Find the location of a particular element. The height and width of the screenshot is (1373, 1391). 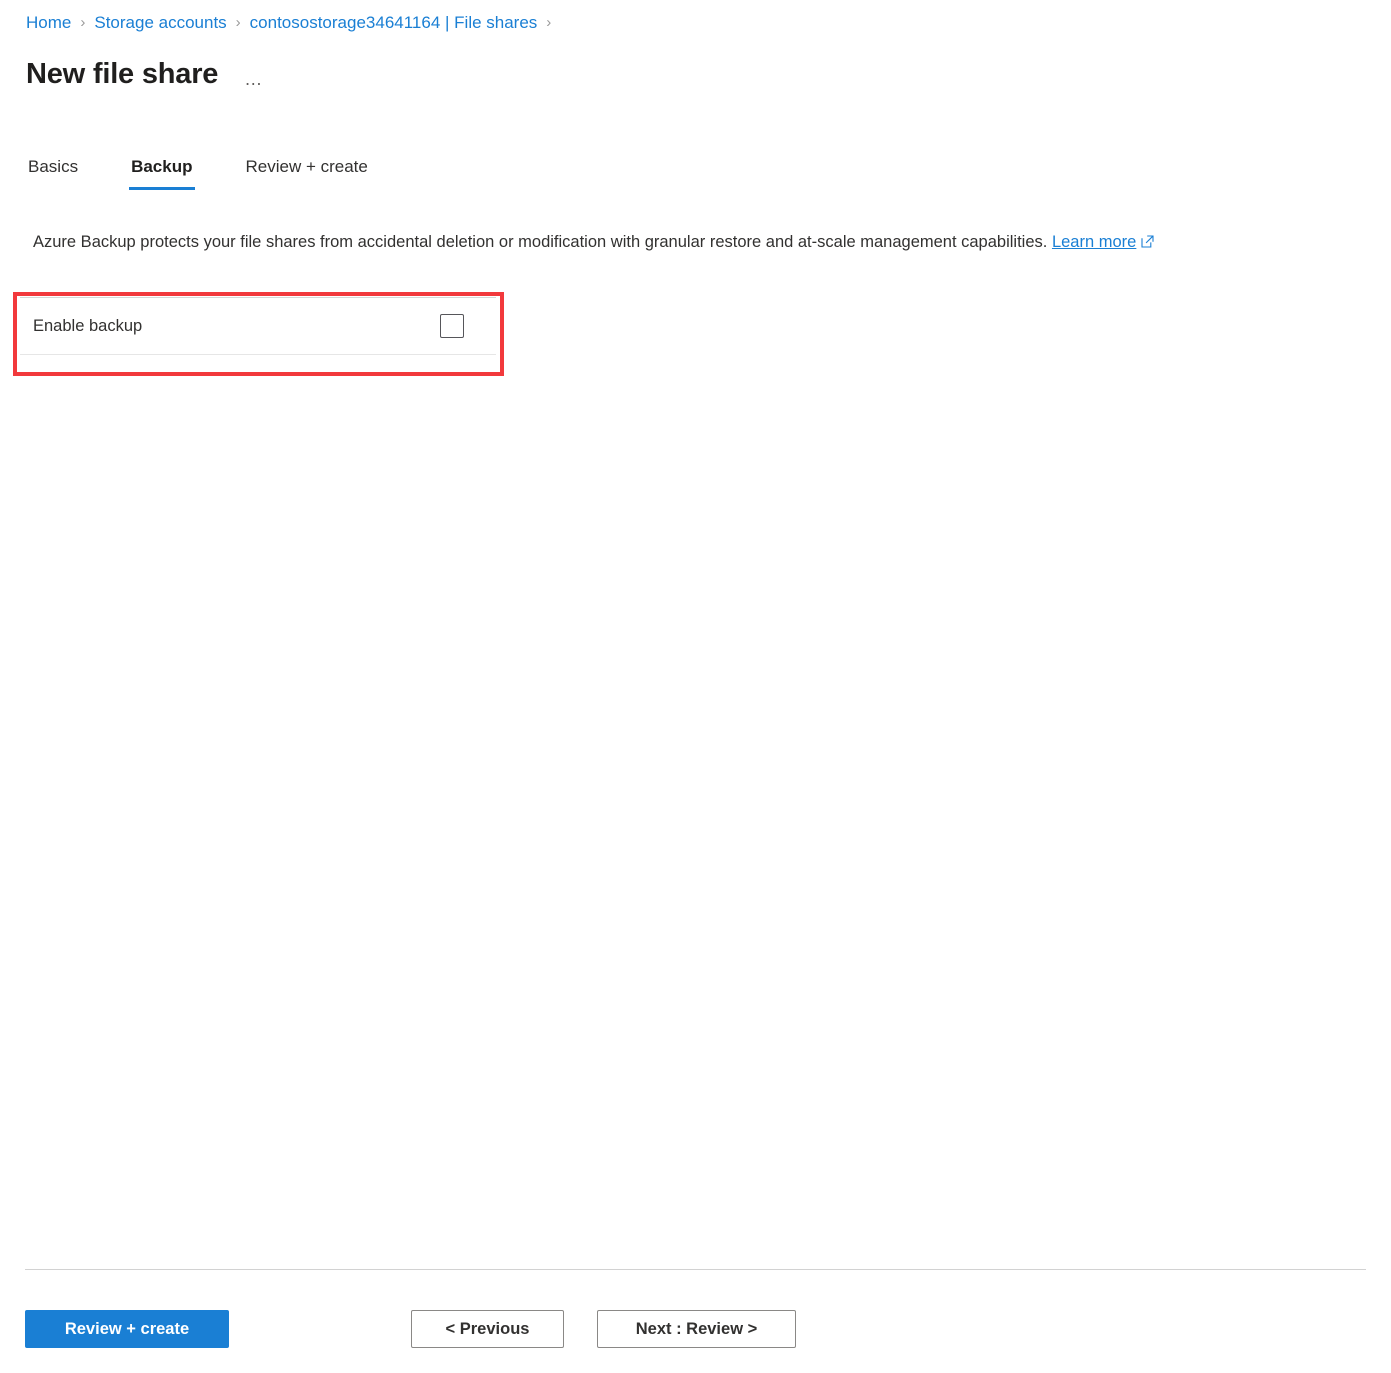

breadcrumb-item-home: Home is located at coordinates (48, 23).